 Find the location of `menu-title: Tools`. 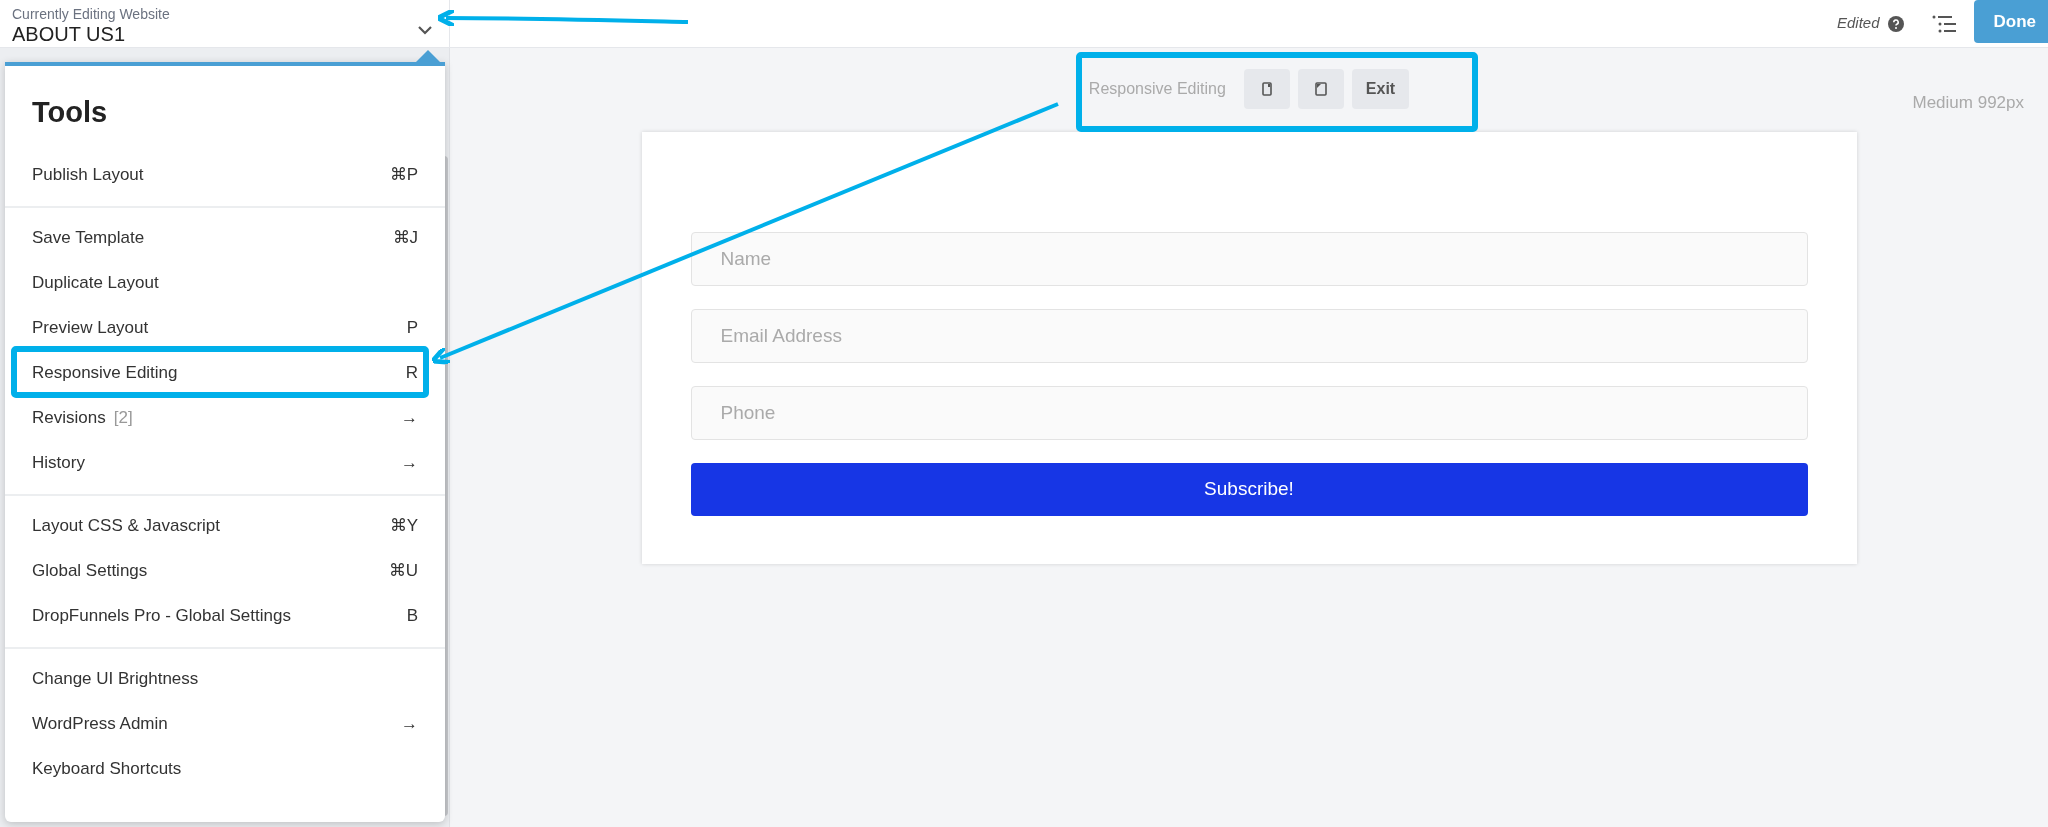

menu-title: Tools is located at coordinates (70, 112).